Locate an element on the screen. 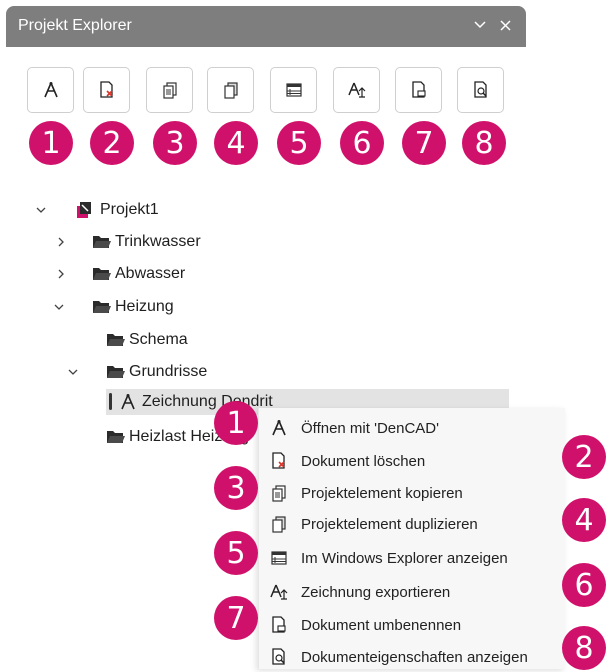  tree-item-label: Schema is located at coordinates (158, 339).